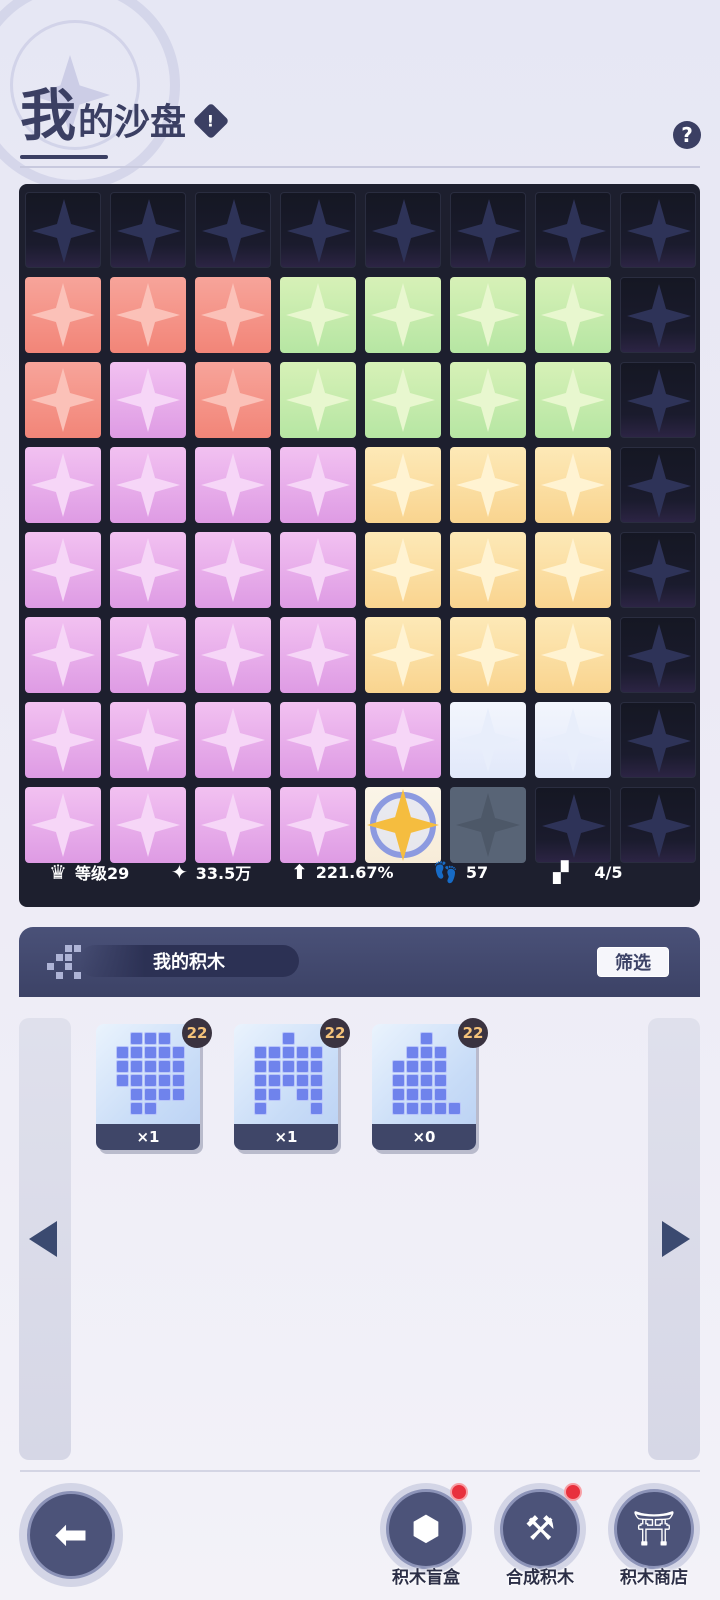 The height and width of the screenshot is (1600, 720). I want to click on block-size-badge: 22, so click(197, 1033).